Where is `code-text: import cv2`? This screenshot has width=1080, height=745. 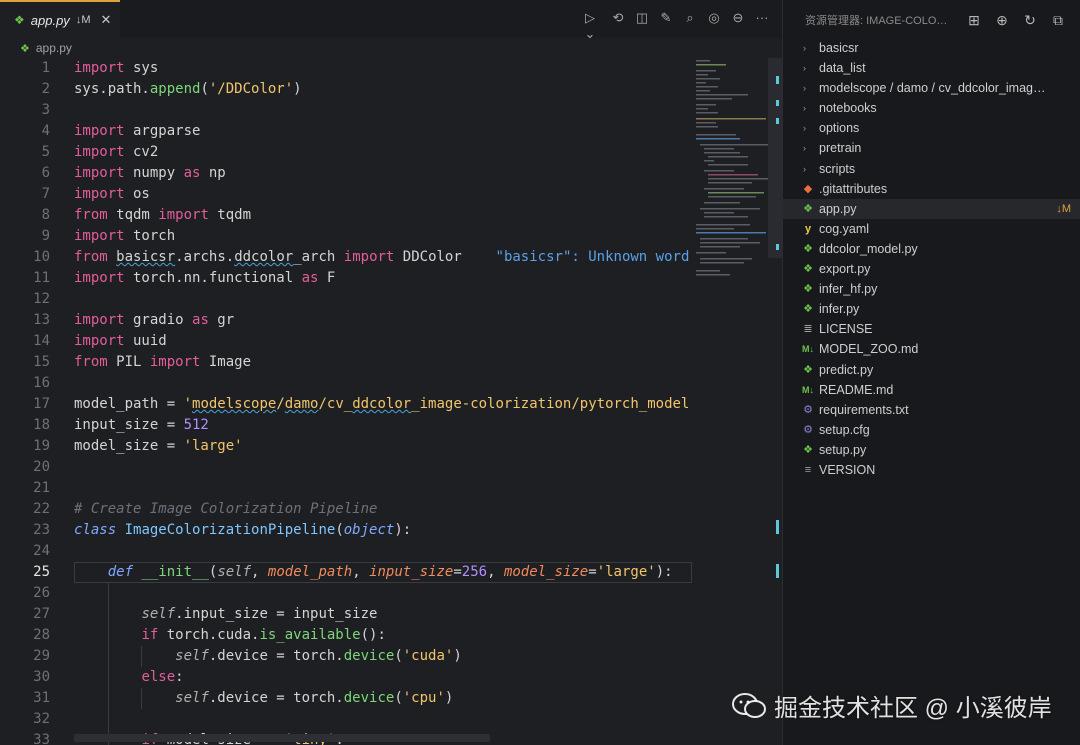
code-text: import cv2 is located at coordinates (116, 152).